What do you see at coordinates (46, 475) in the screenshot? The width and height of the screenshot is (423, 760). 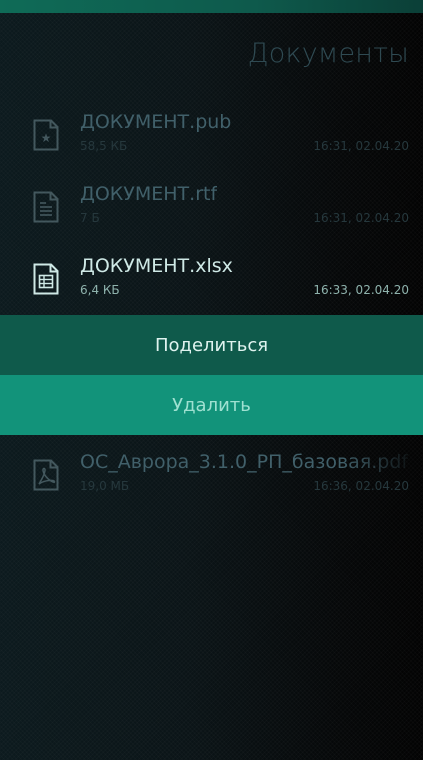 I see `pdf-file-icon` at bounding box center [46, 475].